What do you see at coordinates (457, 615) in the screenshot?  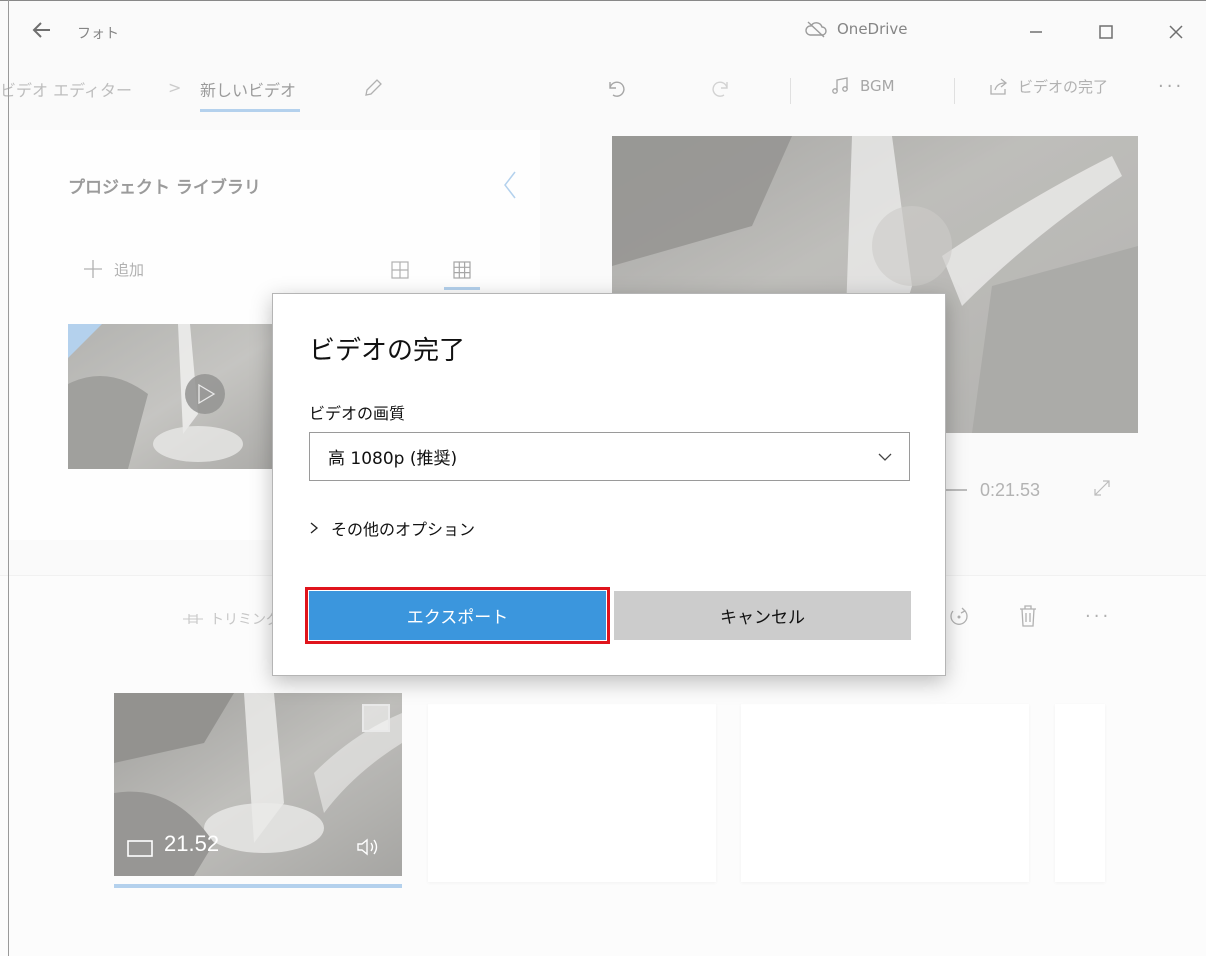 I see `export-button: エクスポート` at bounding box center [457, 615].